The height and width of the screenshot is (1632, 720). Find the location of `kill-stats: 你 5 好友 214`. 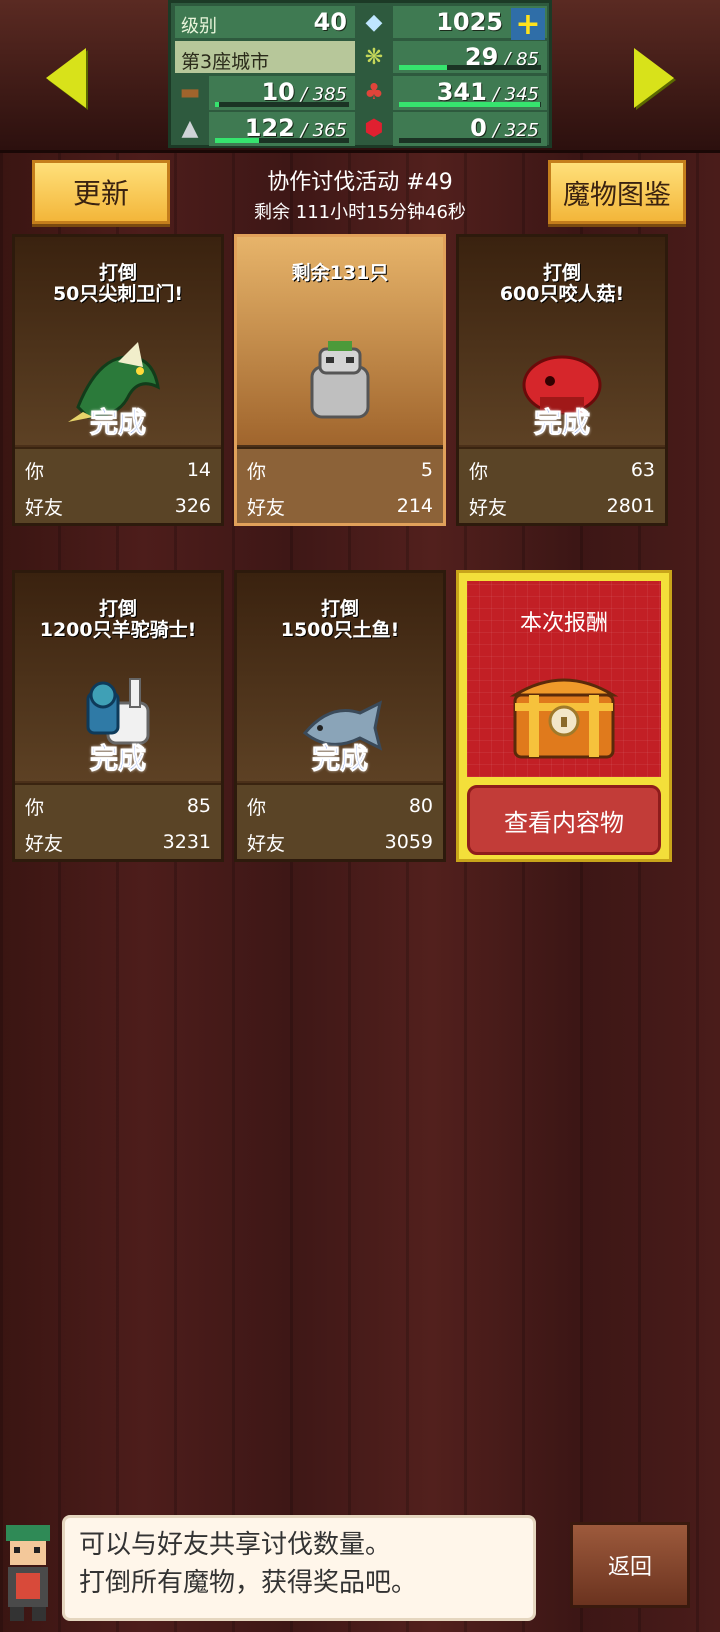

kill-stats: 你 5 好友 214 is located at coordinates (340, 485).